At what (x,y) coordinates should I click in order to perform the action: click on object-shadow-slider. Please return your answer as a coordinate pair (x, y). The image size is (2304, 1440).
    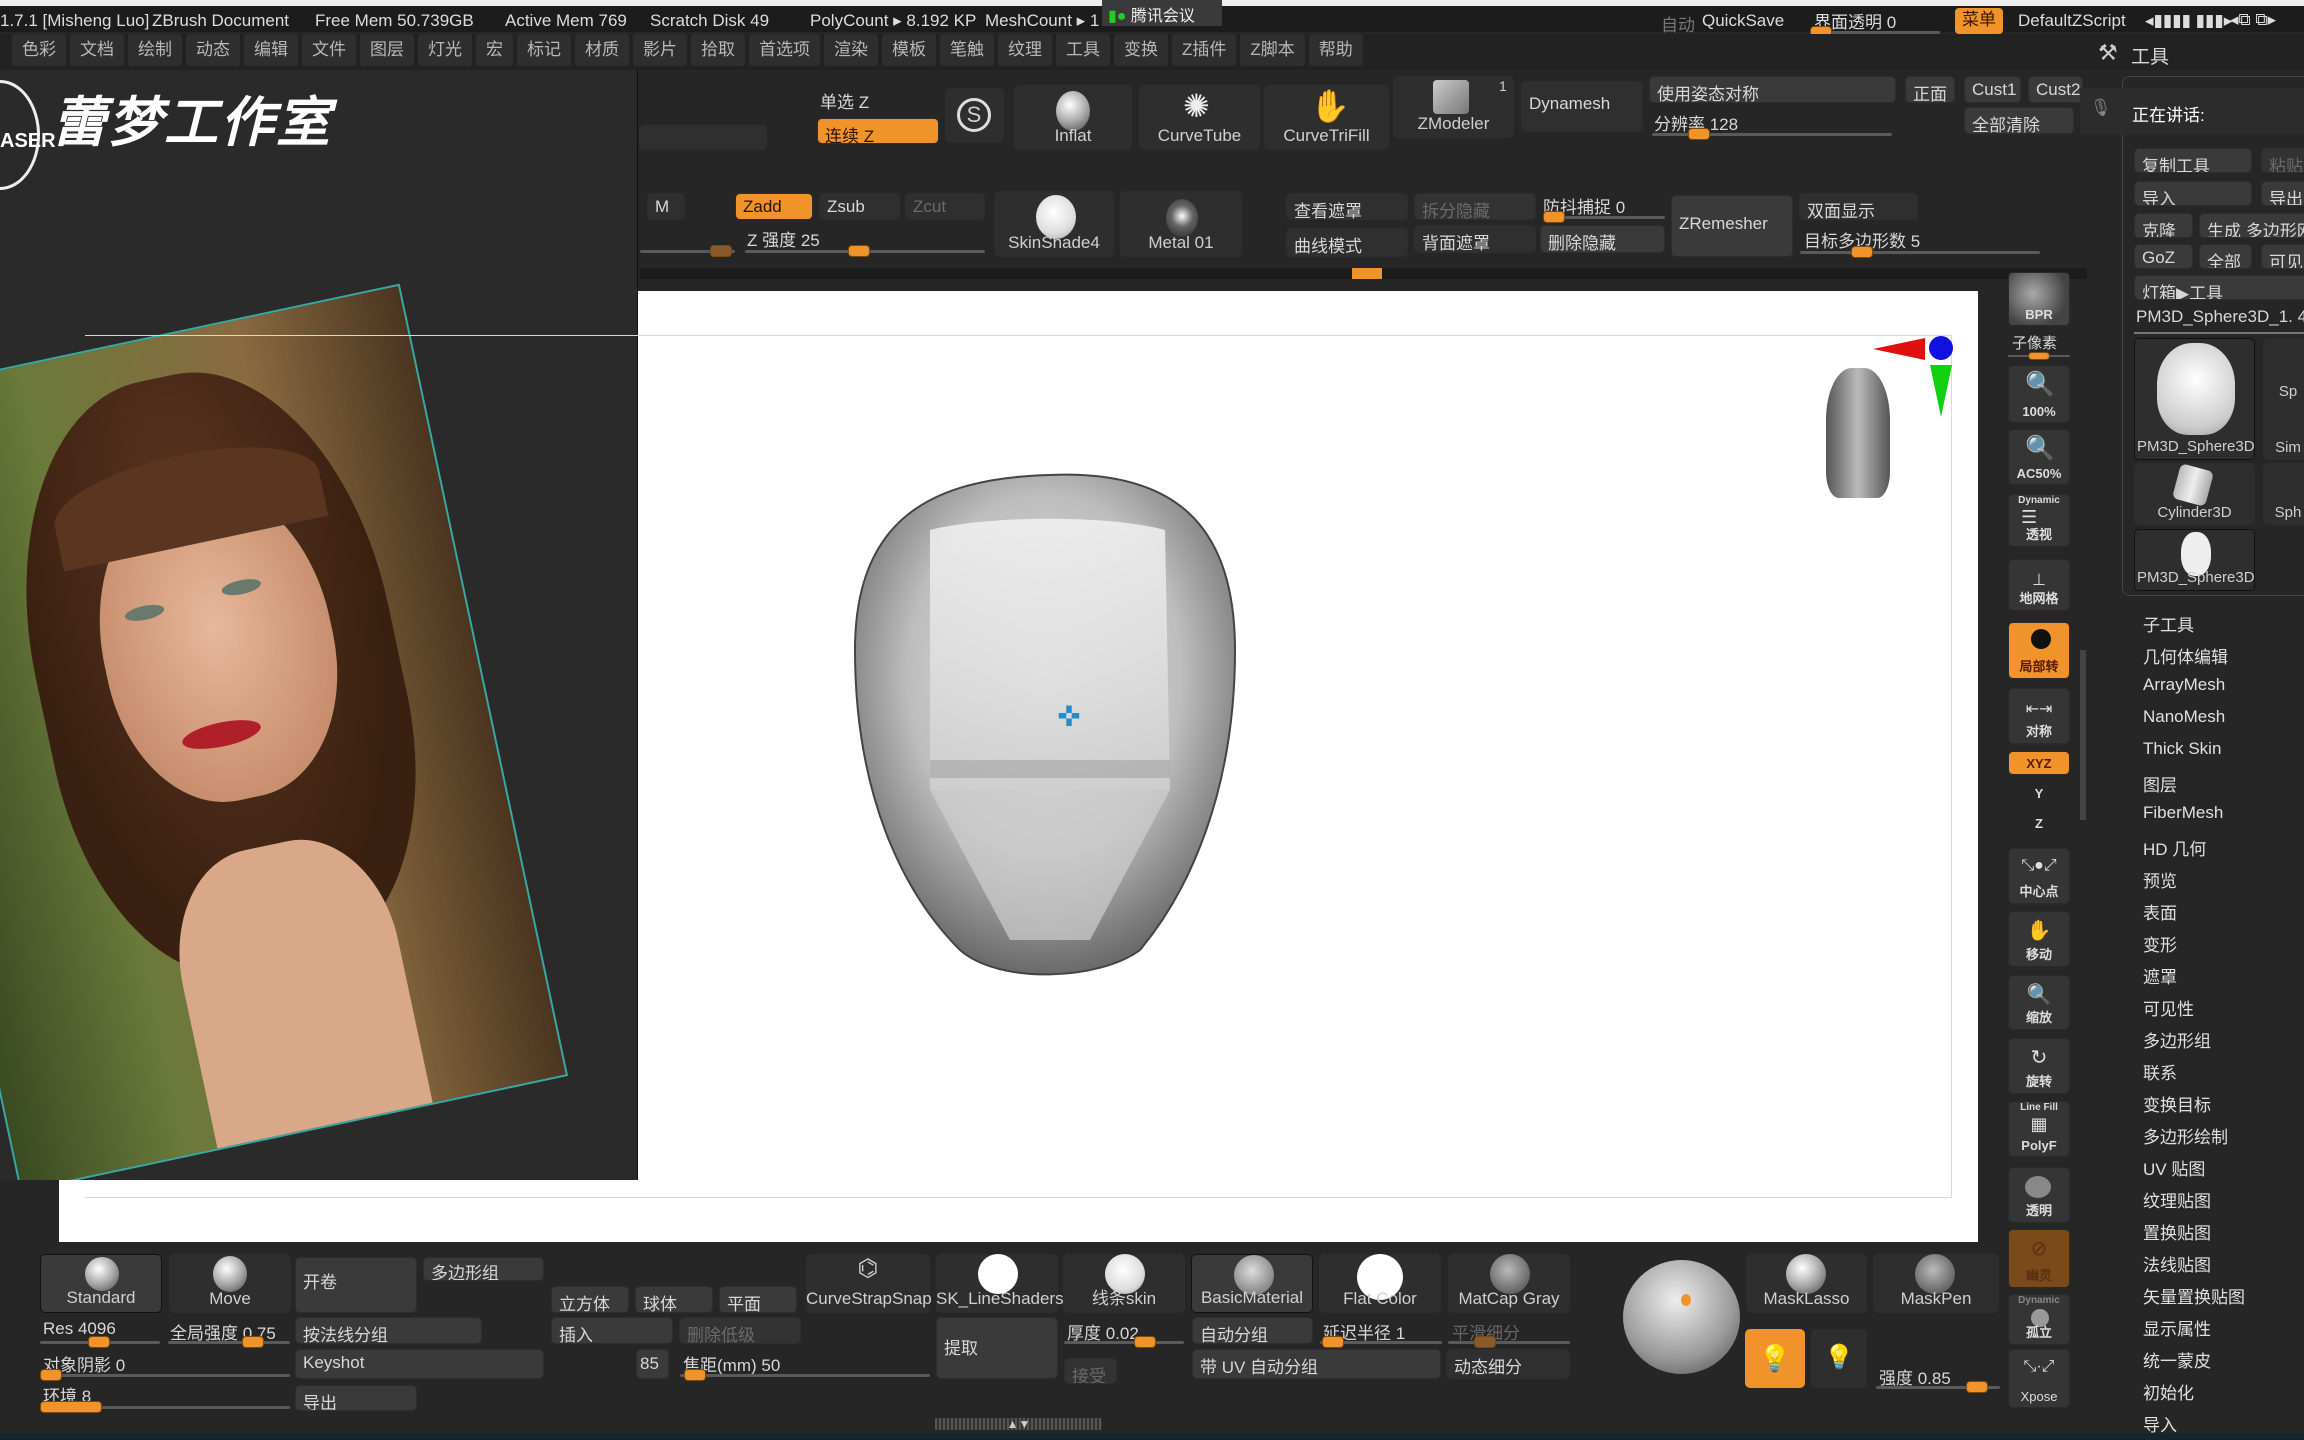
    Looking at the image, I should click on (165, 1375).